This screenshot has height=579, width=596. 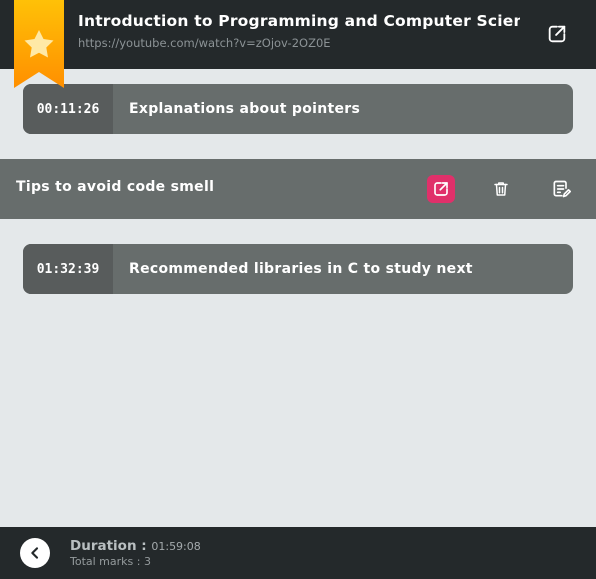 I want to click on mark-timestamp: 00:11:26, so click(x=68, y=109).